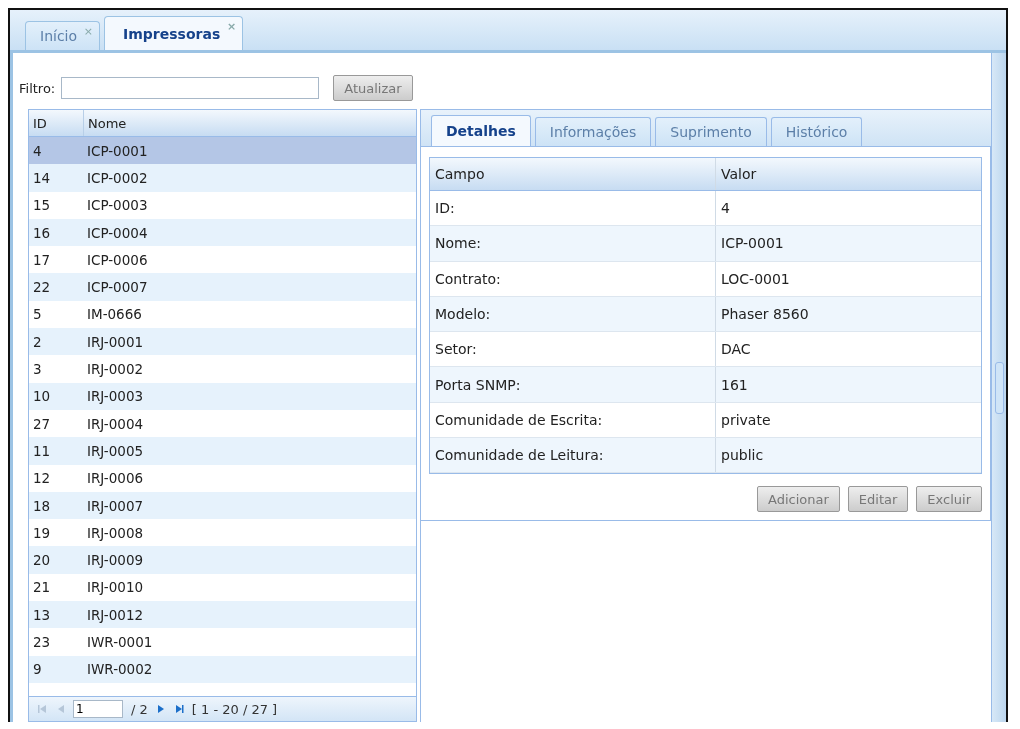 Image resolution: width=1020 pixels, height=729 pixels. I want to click on table-cell-text: public, so click(742, 456).